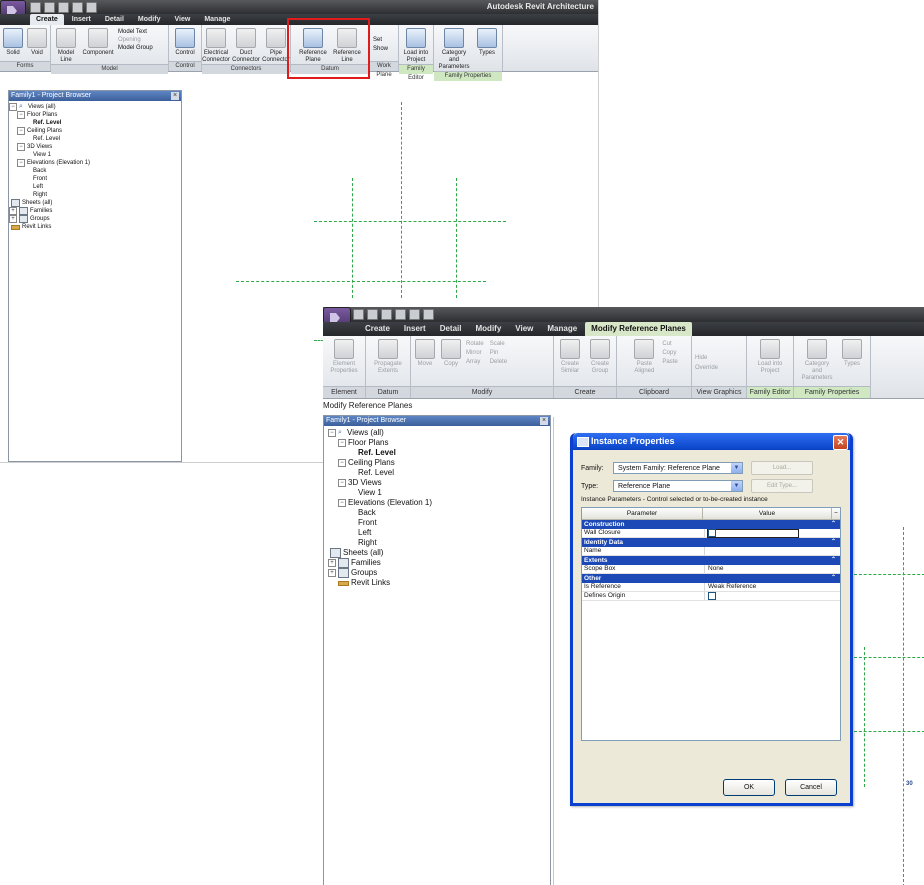 The height and width of the screenshot is (885, 924). What do you see at coordinates (149, 19) in the screenshot?
I see `tab-modify: Modify` at bounding box center [149, 19].